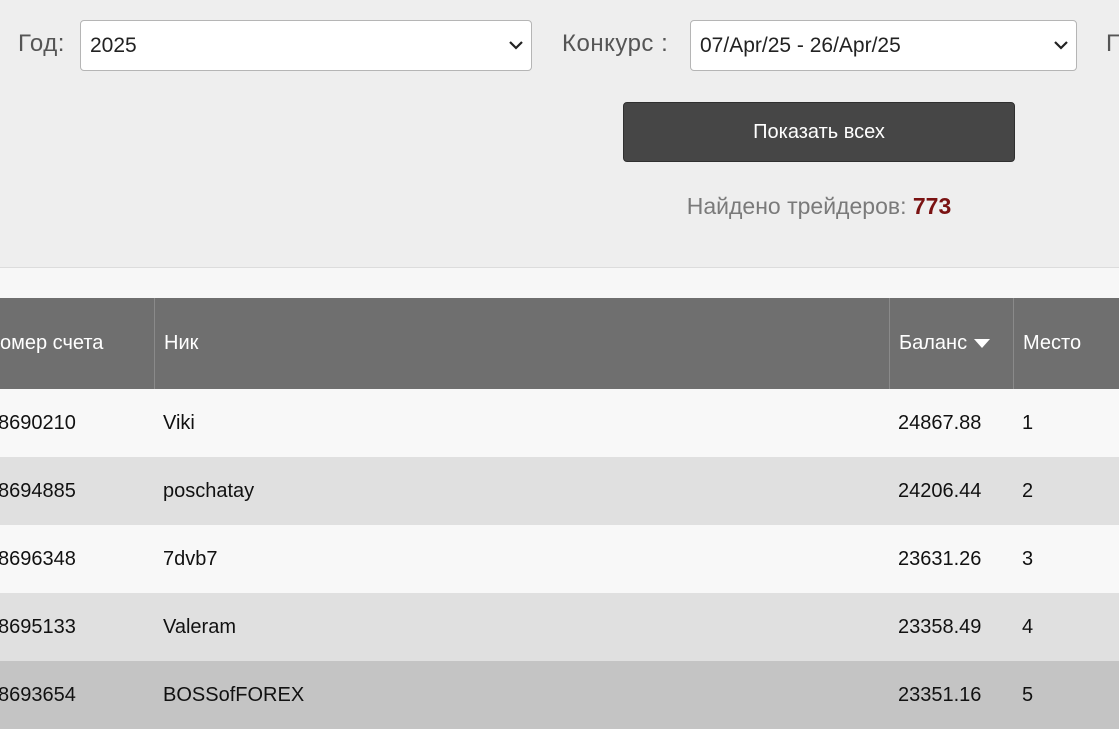 This screenshot has width=1119, height=729. Describe the element at coordinates (940, 695) in the screenshot. I see `cell-balance: 23351.16` at that location.